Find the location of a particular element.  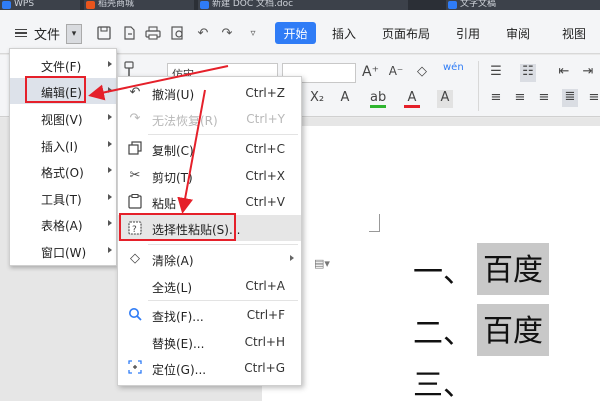

list-number: 三、 is located at coordinates (443, 384).